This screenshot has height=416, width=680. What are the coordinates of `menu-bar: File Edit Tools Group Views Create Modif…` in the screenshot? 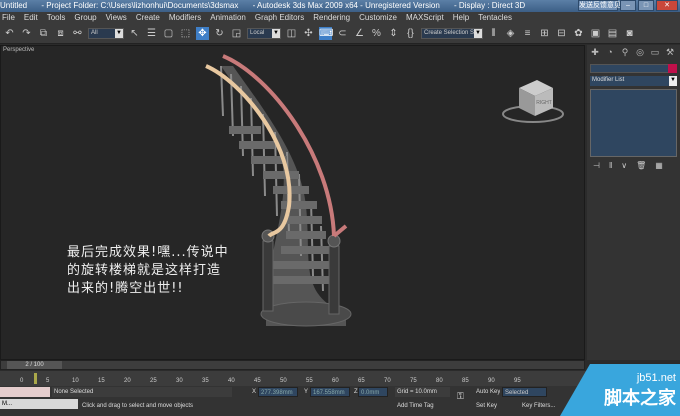 It's located at (340, 18).